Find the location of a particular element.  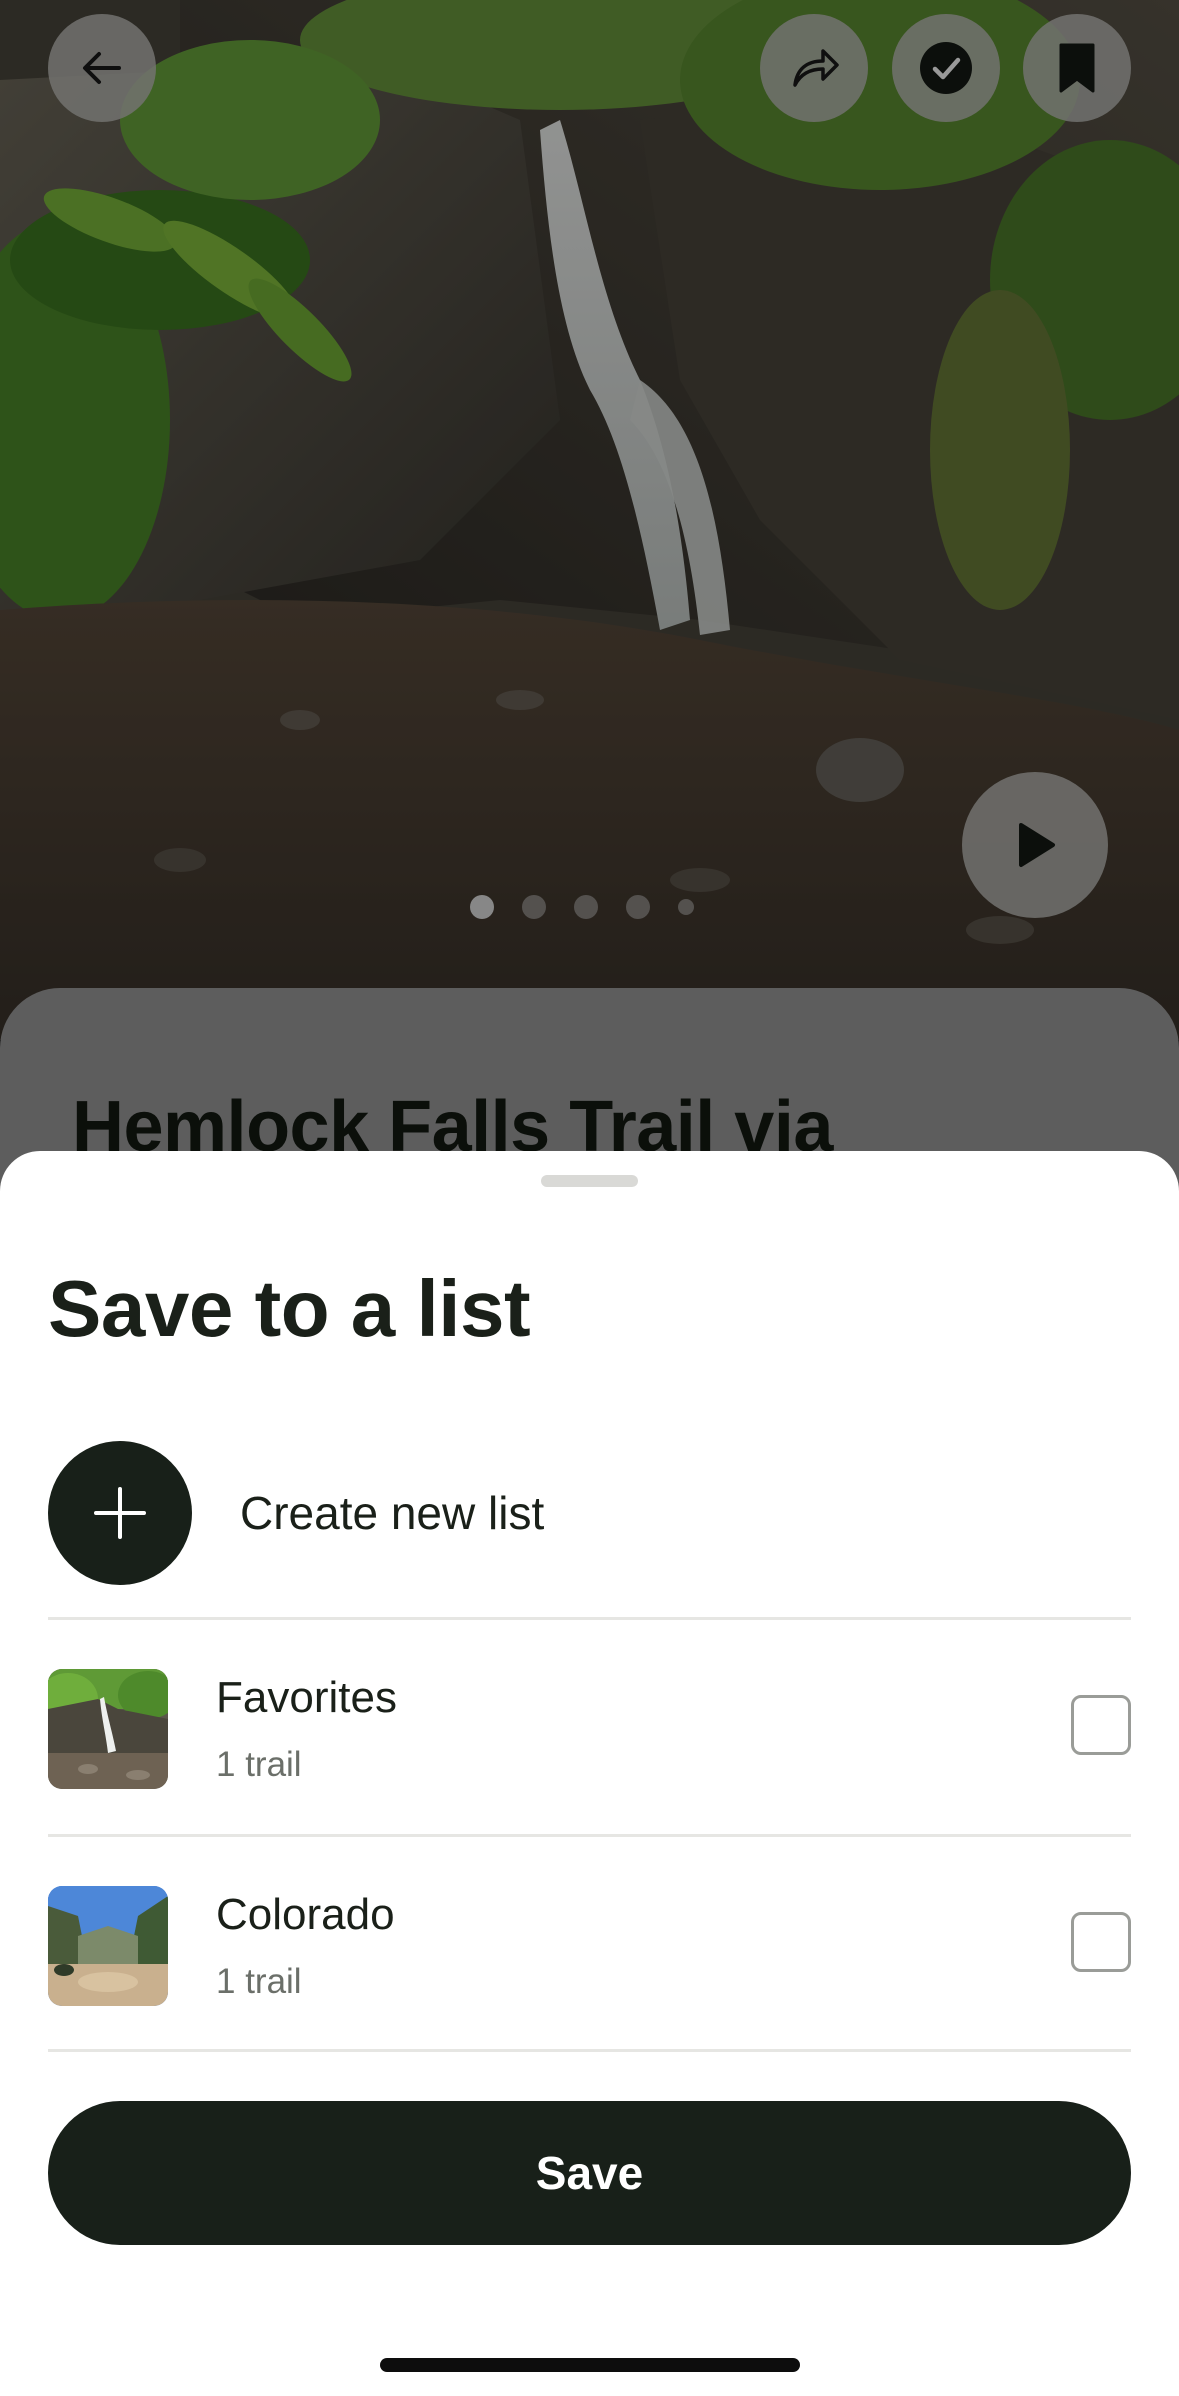

play-video-button is located at coordinates (1035, 845).